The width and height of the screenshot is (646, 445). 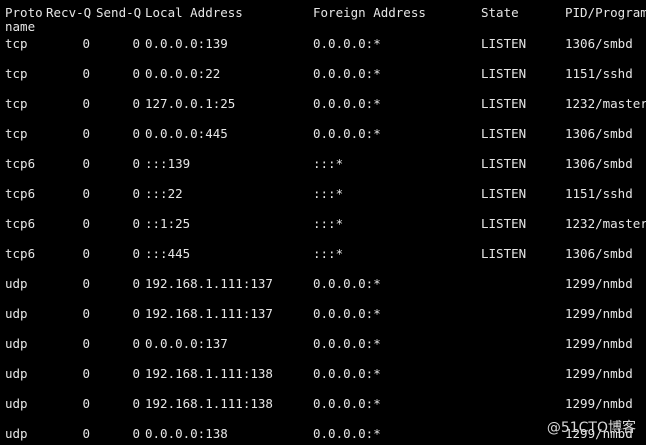 I want to click on row-local-address: 0.0.0.0:22, so click(x=183, y=73).